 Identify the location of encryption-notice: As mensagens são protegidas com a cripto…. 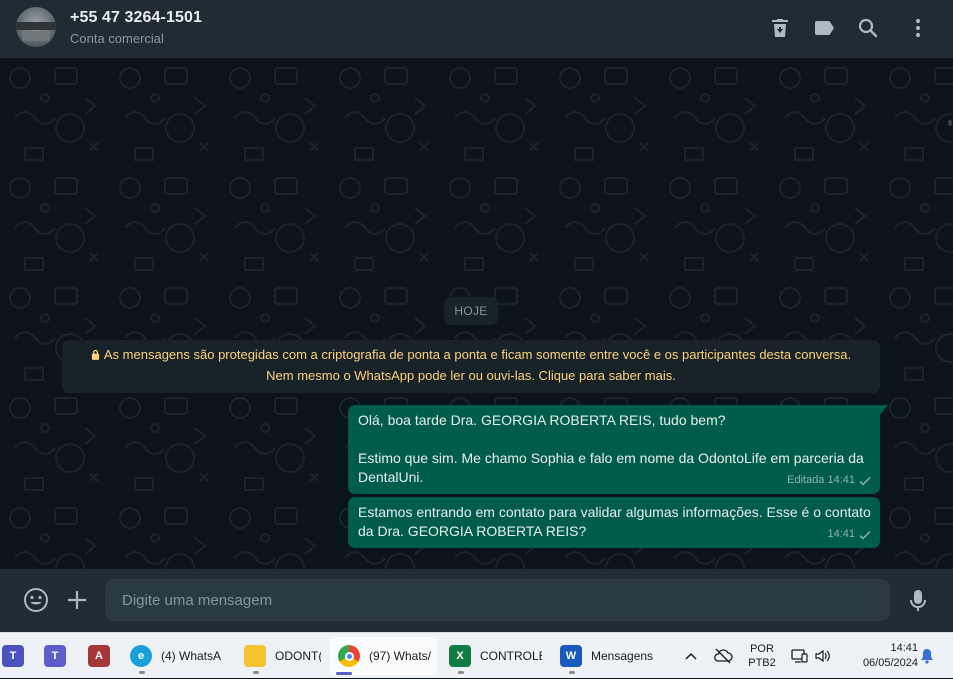
(471, 366).